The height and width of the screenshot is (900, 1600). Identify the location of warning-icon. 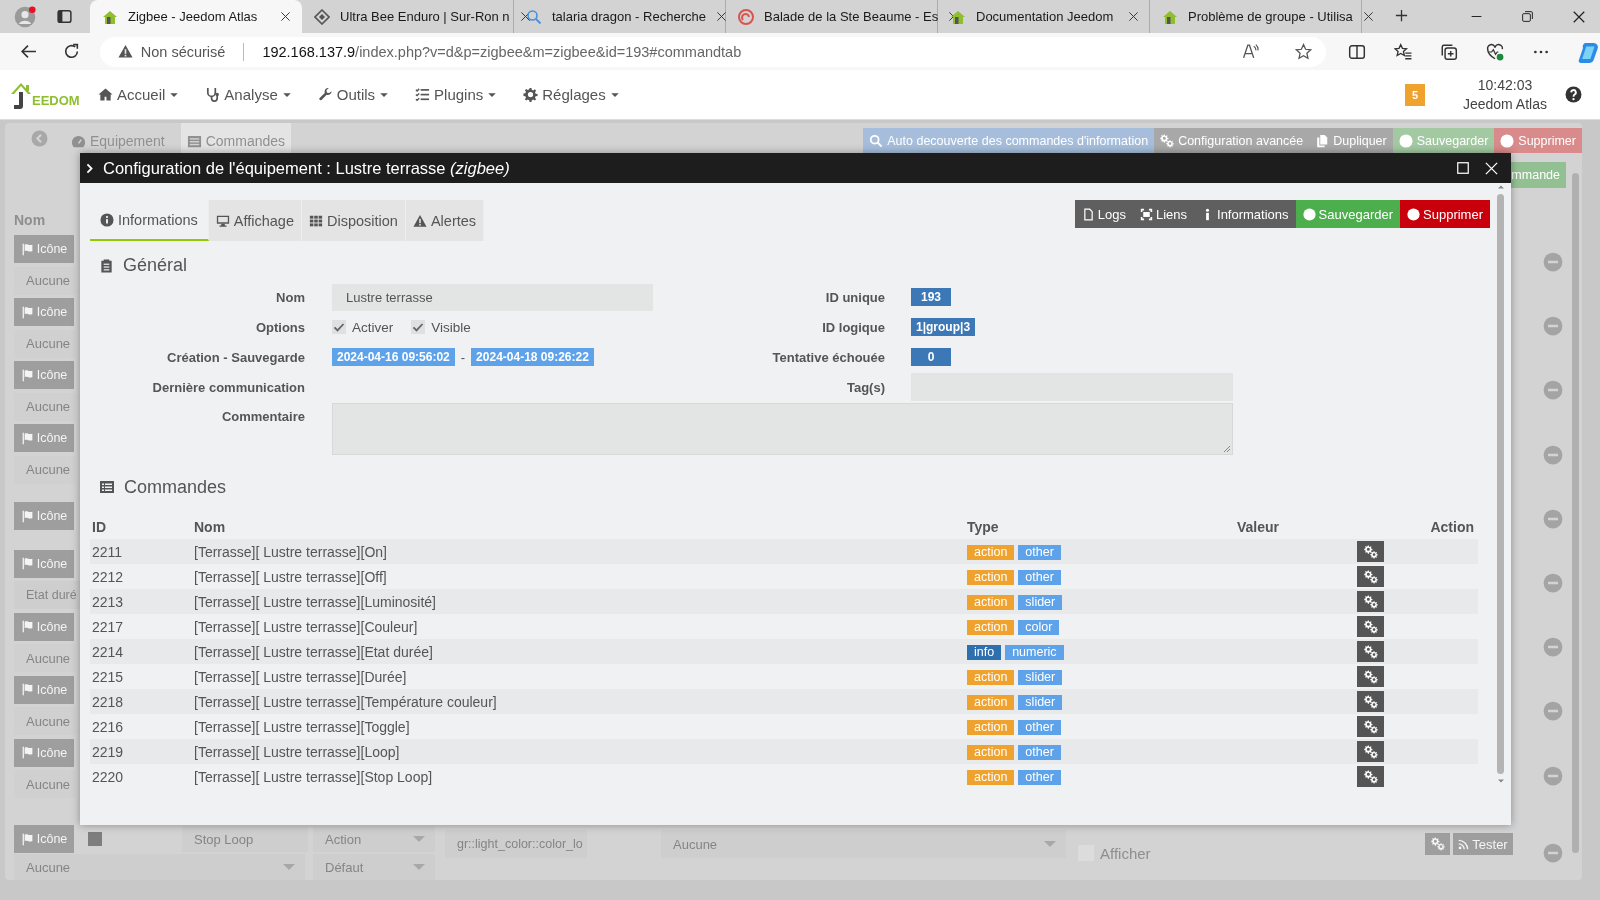
(419, 220).